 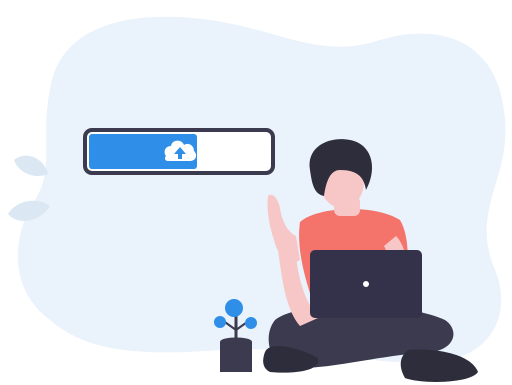 I want to click on laptop, so click(x=366, y=284).